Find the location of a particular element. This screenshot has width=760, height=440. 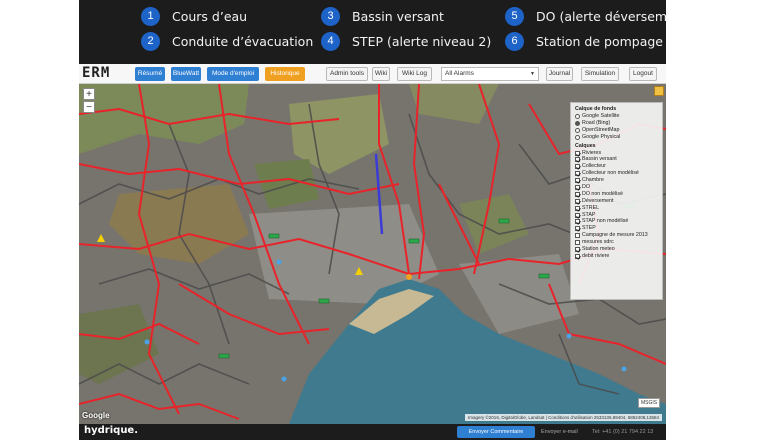

overlay-layer-option: DO non modélisé is located at coordinates (616, 194).